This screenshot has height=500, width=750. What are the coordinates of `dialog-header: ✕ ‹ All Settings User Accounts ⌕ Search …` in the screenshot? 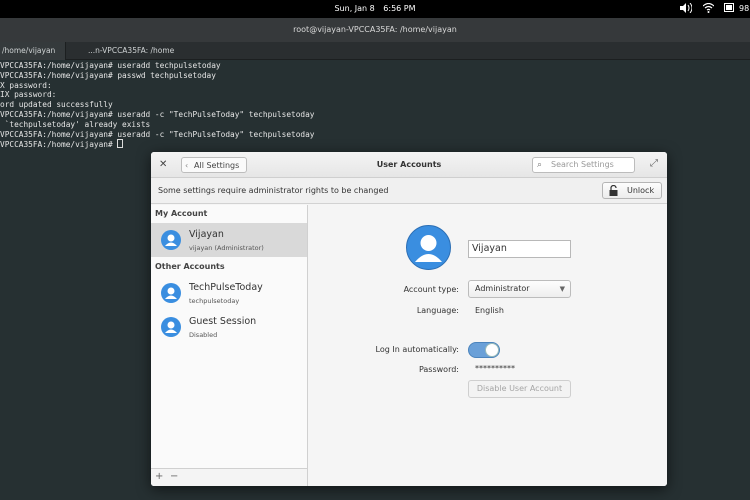 It's located at (409, 165).